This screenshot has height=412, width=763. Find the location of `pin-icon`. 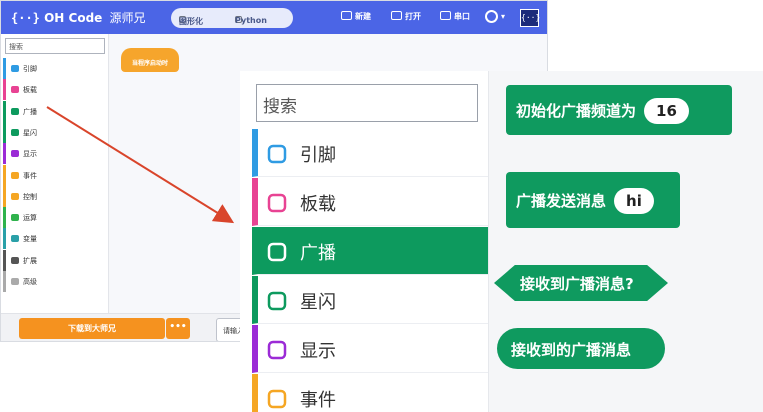

pin-icon is located at coordinates (277, 154).